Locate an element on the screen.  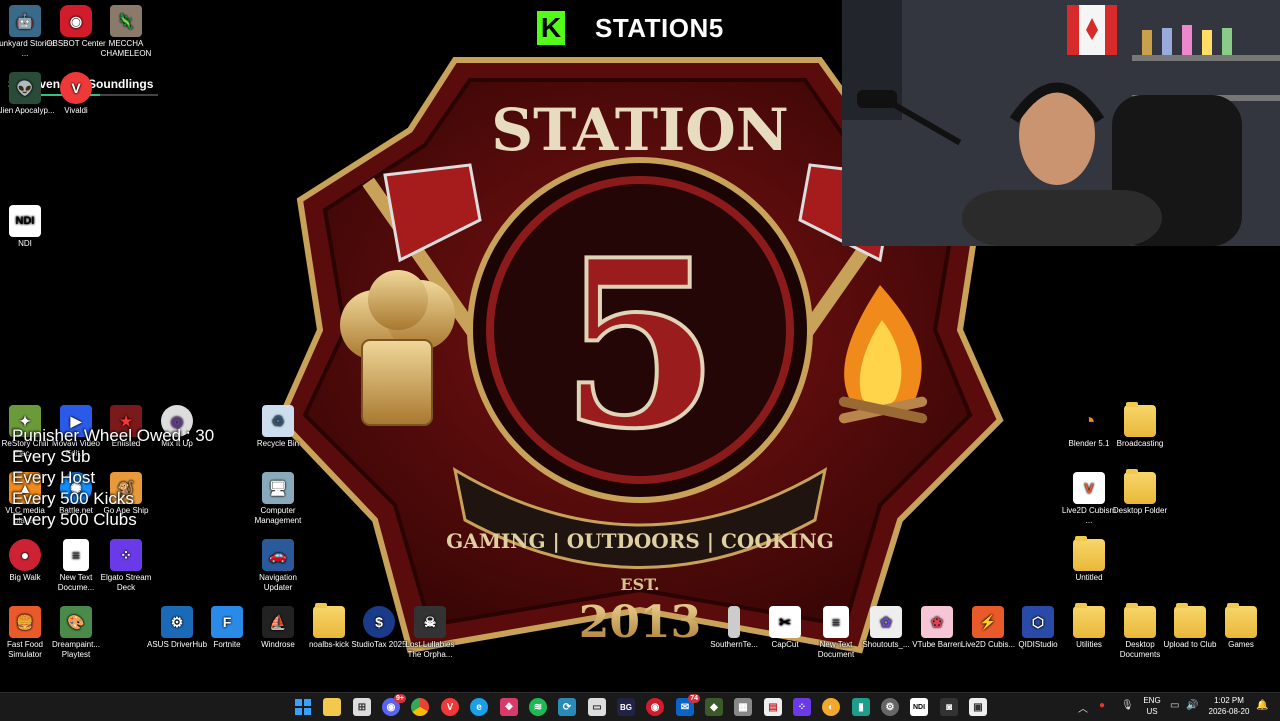
desktop-icon-navigation-updater: 🚗 Navigation Updater is located at coordinates (278, 566).